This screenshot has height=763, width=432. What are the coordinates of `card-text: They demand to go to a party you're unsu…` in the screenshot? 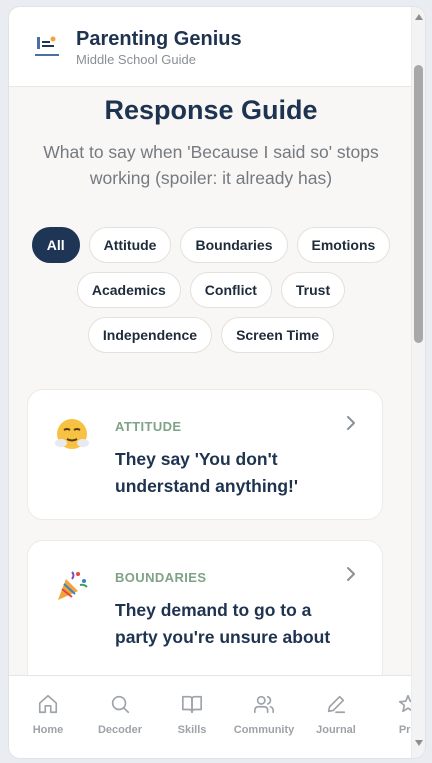 It's located at (223, 623).